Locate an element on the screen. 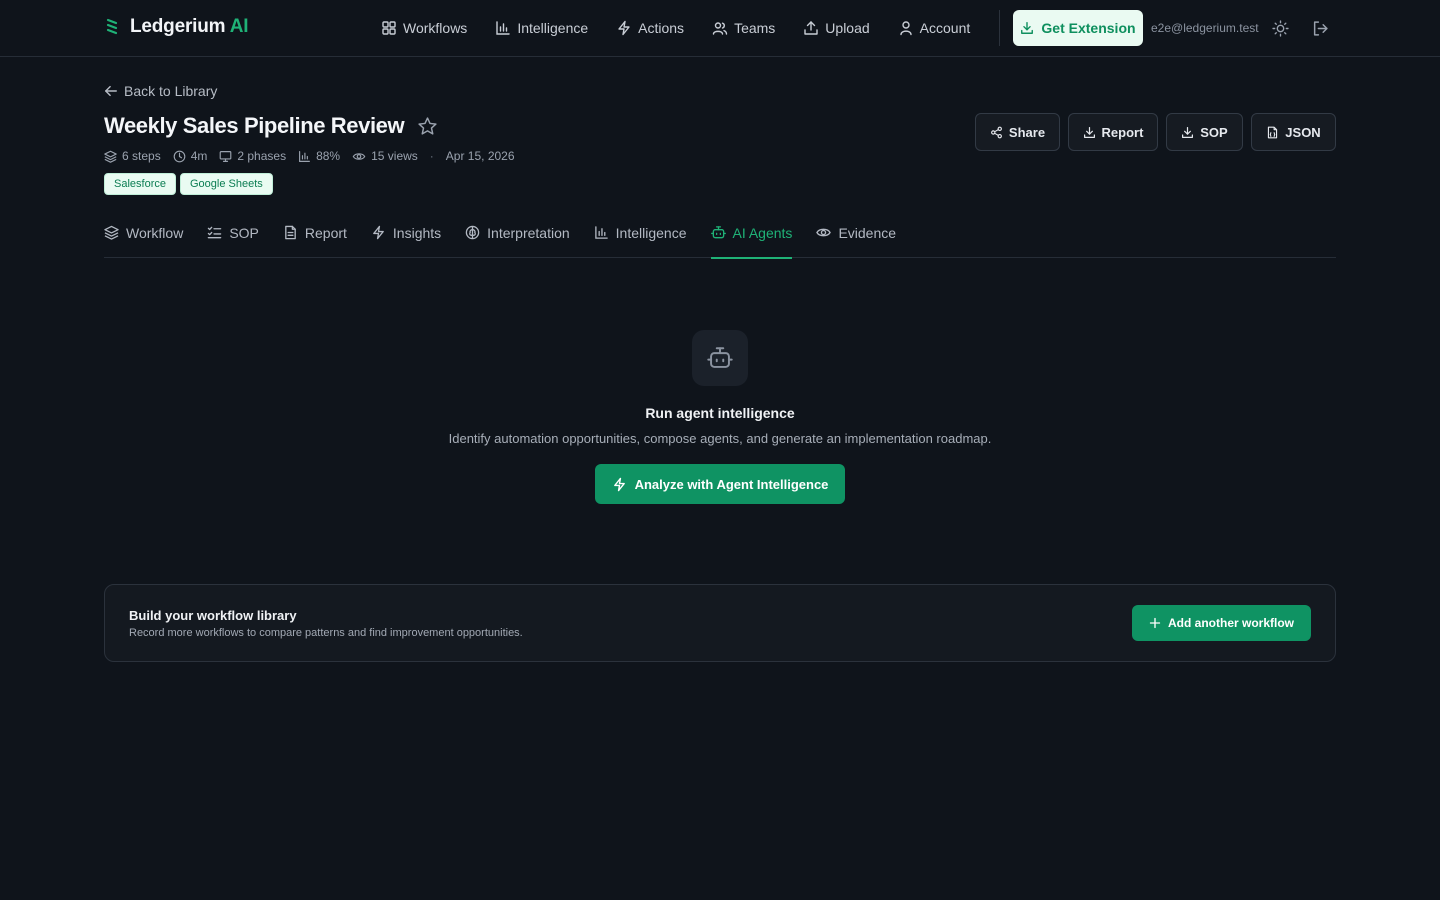 This screenshot has width=1440, height=900. nav-actions: Actions is located at coordinates (650, 28).